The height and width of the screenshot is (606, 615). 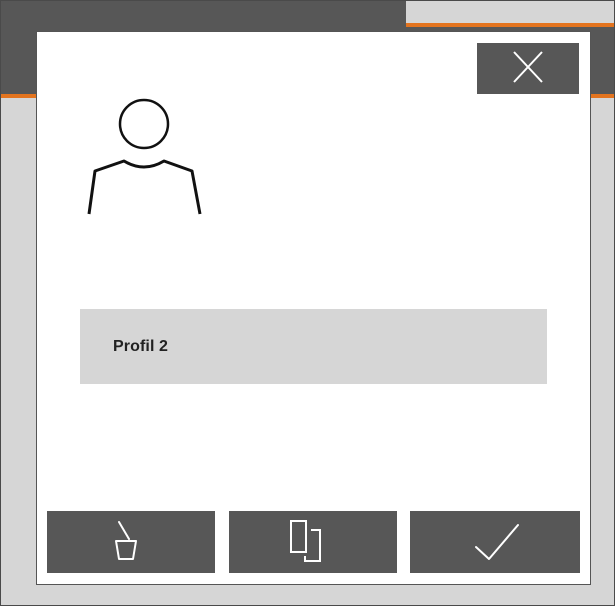 I want to click on user-profile-icon, so click(x=144, y=156).